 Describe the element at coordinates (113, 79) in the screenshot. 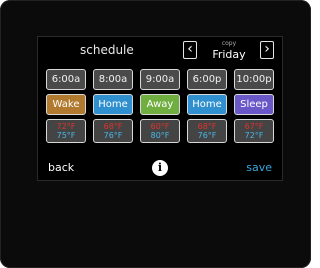

I see `time-button-home: 8:00a` at that location.